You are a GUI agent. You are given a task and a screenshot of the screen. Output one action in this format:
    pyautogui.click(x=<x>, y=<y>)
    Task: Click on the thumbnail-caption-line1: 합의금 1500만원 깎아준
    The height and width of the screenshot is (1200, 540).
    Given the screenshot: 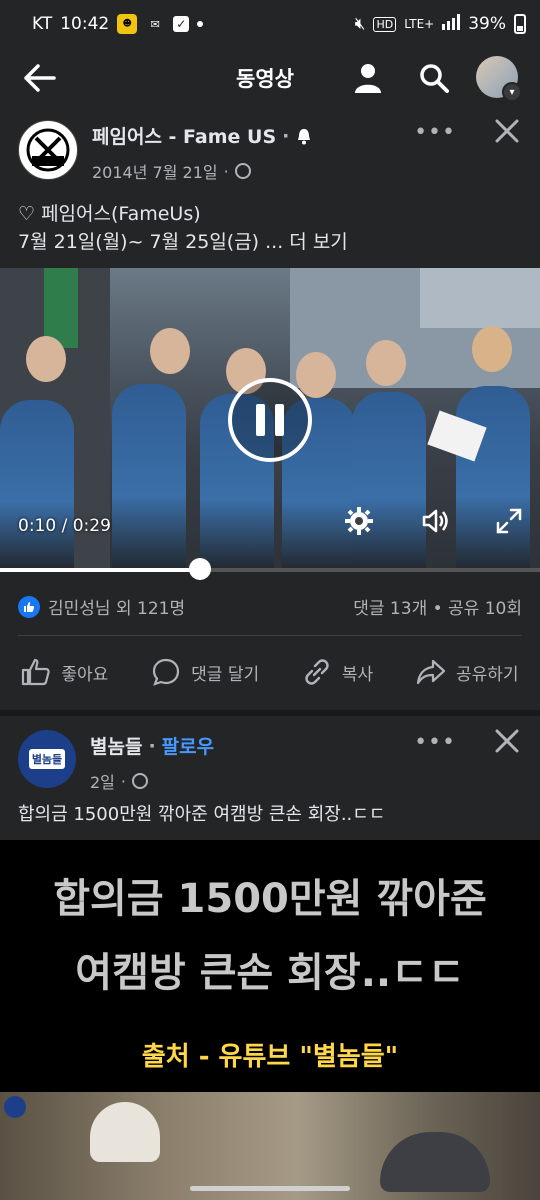 What is the action you would take?
    pyautogui.click(x=270, y=899)
    